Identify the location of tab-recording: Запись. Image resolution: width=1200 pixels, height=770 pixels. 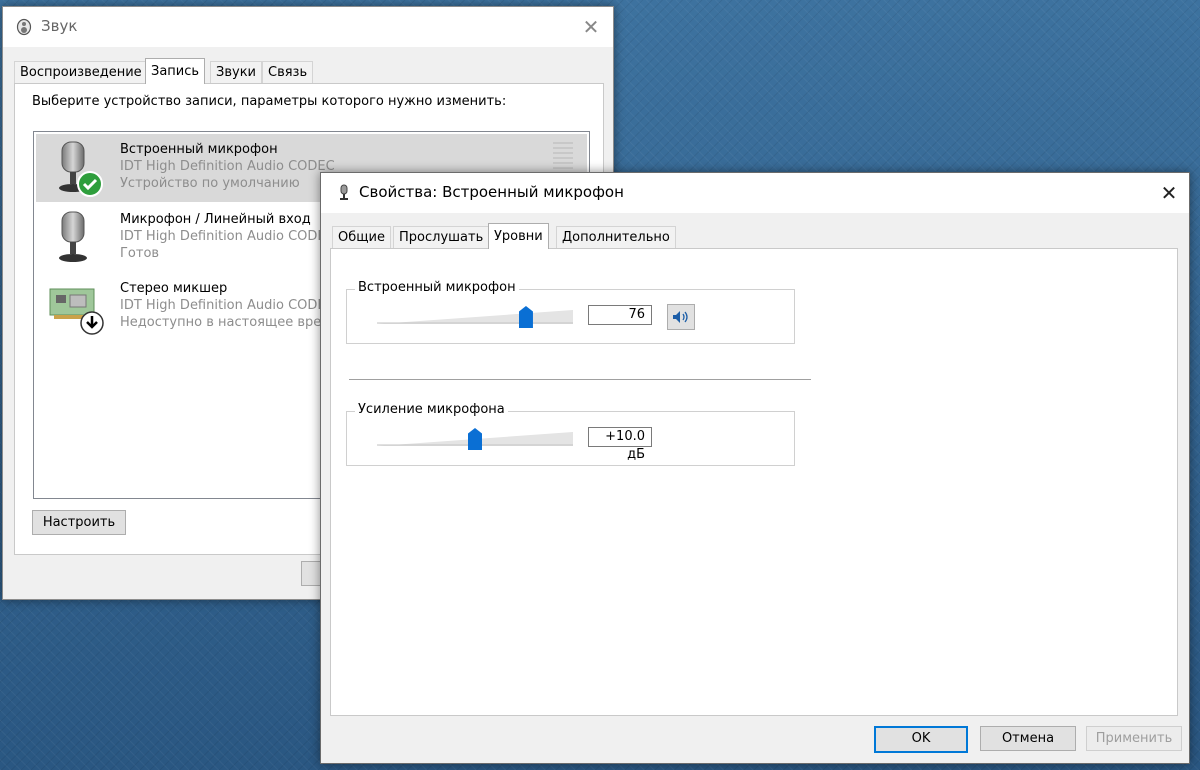
(175, 71).